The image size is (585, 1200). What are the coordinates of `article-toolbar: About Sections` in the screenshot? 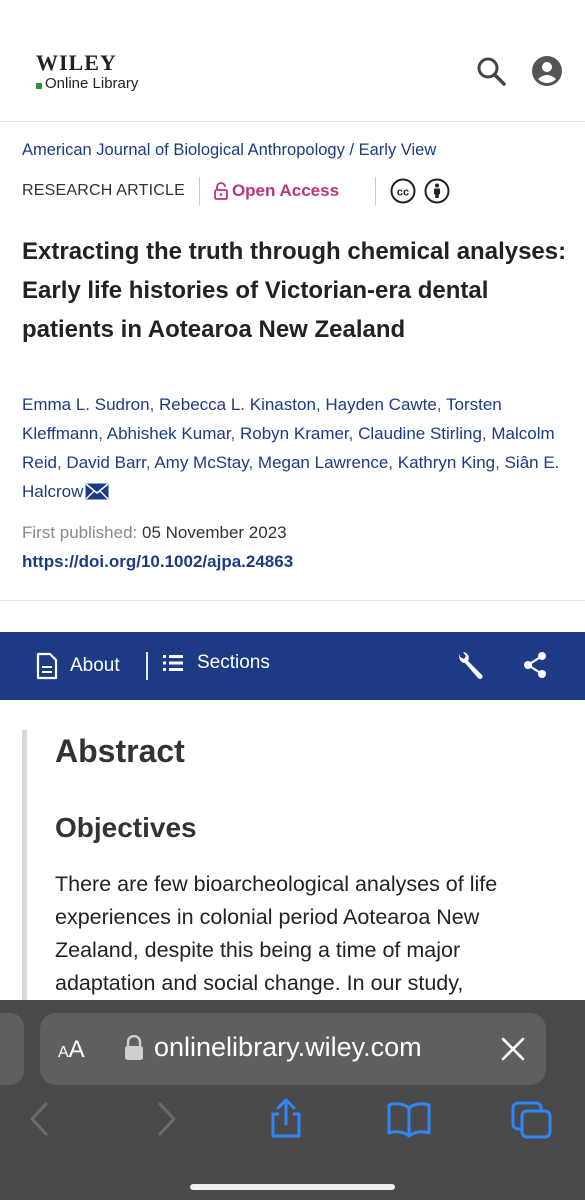 It's located at (292, 666).